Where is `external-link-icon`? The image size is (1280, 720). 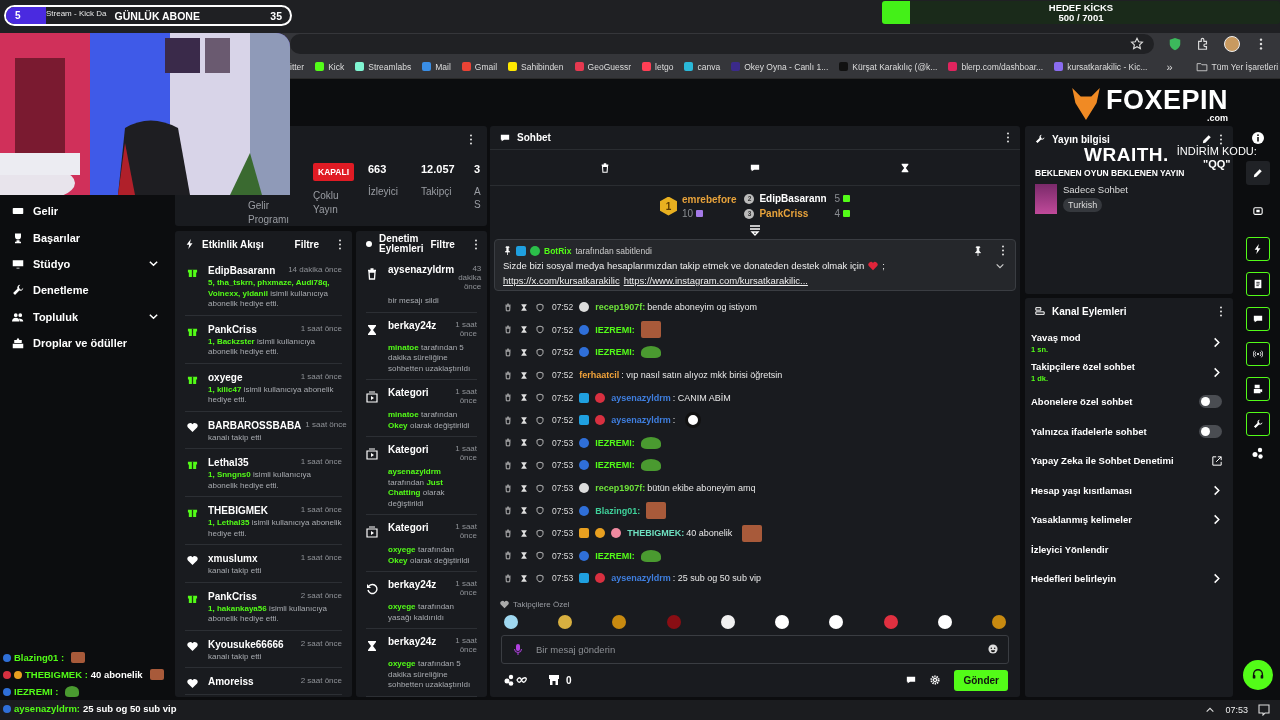
external-link-icon is located at coordinates (1217, 460).